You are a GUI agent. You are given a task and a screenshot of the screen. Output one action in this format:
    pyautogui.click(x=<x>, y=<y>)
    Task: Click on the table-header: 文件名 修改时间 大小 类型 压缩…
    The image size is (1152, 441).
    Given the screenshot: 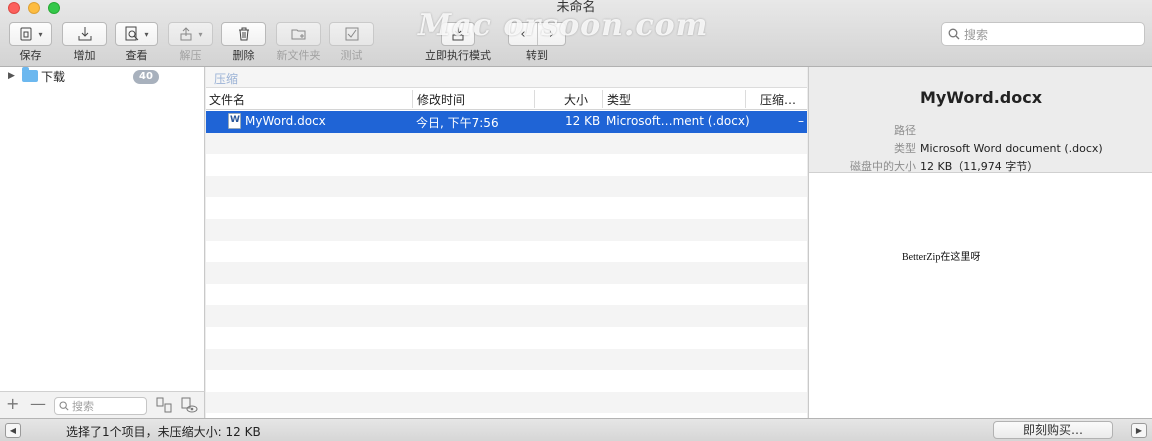 What is the action you would take?
    pyautogui.click(x=506, y=99)
    